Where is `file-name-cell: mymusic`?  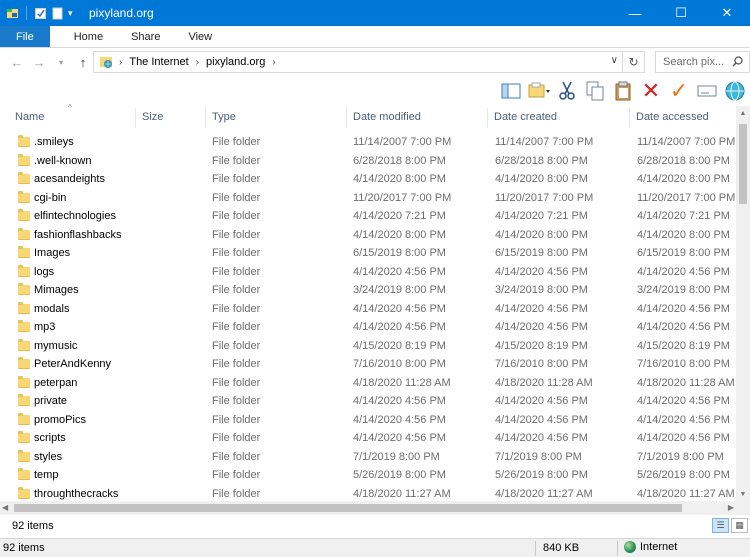
file-name-cell: mymusic is located at coordinates (47, 346).